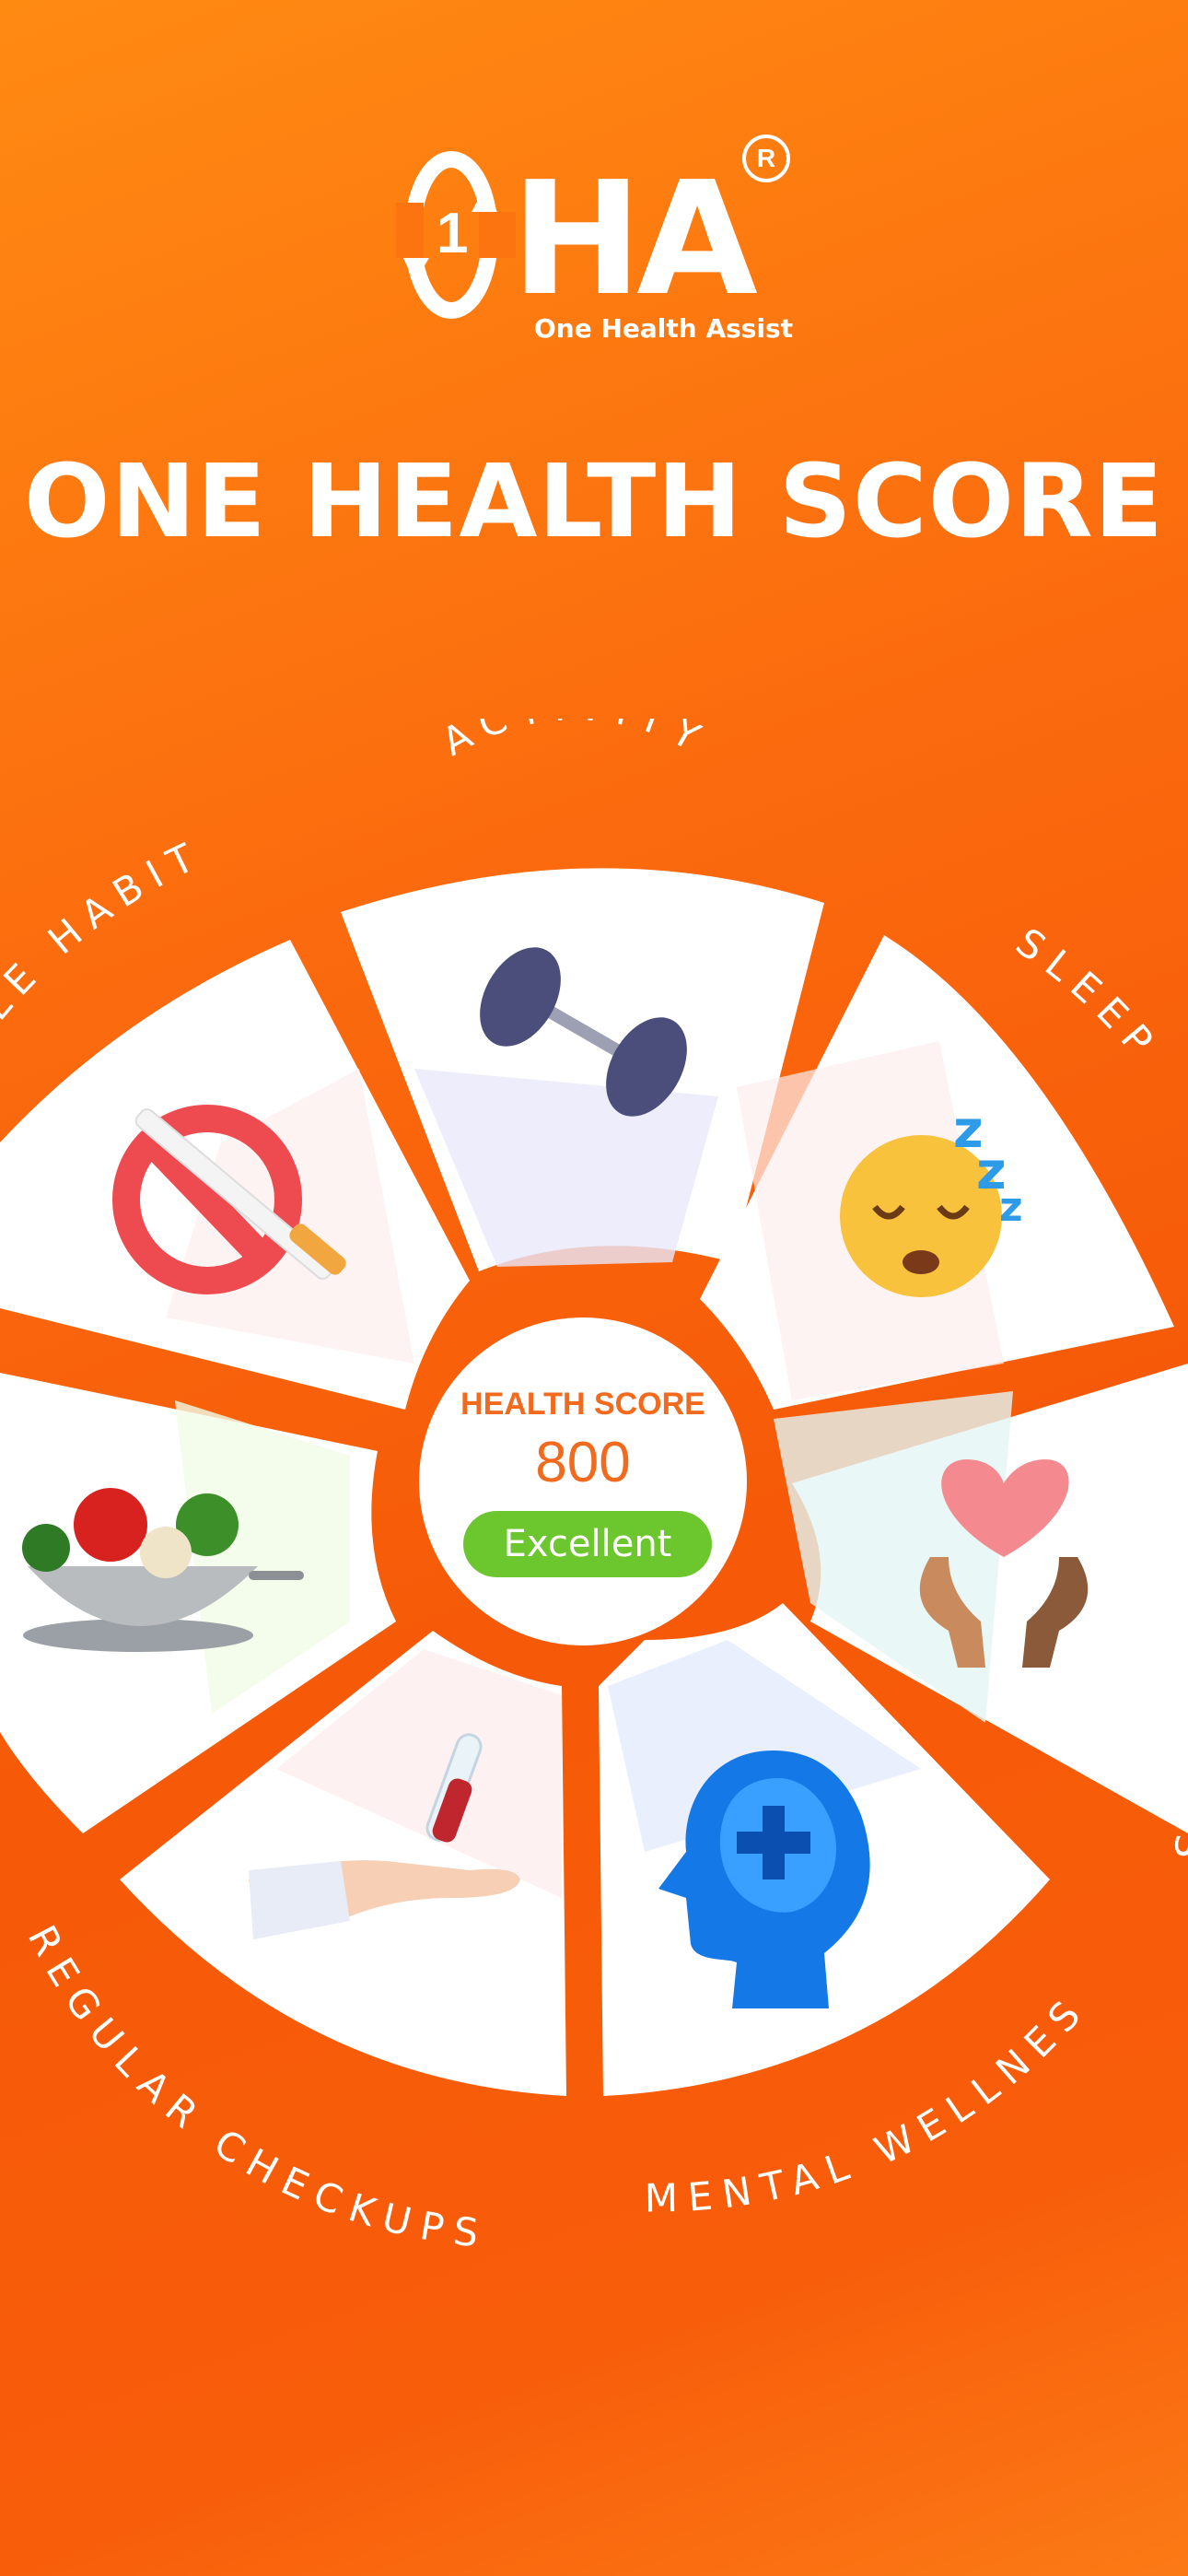 The image size is (1188, 2576). Describe the element at coordinates (583, 1462) in the screenshot. I see `health-score-value: 800` at that location.